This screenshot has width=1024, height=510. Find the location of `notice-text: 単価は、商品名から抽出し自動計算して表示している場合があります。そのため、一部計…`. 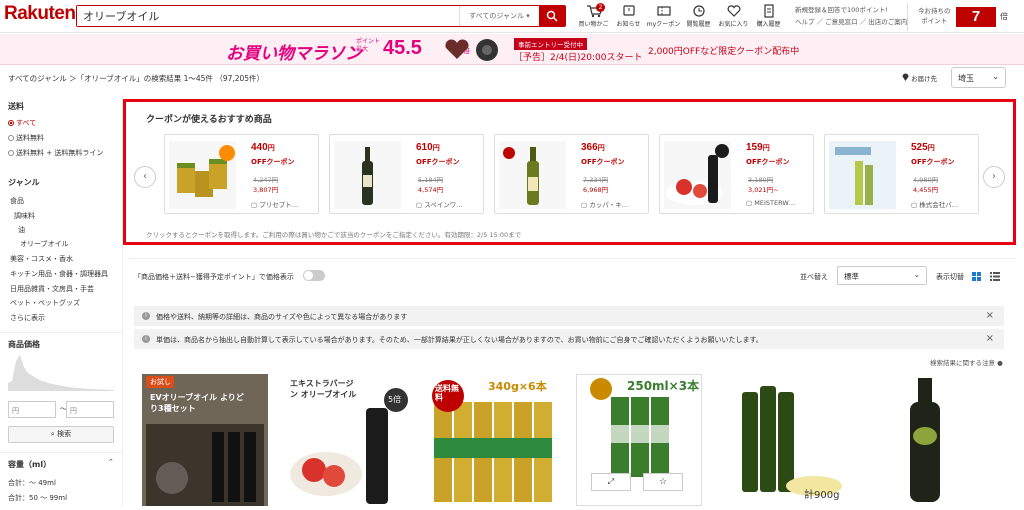

notice-text: 単価は、商品名から抽出し自動計算して表示している場合があります。そのため、一部計… is located at coordinates (459, 340).